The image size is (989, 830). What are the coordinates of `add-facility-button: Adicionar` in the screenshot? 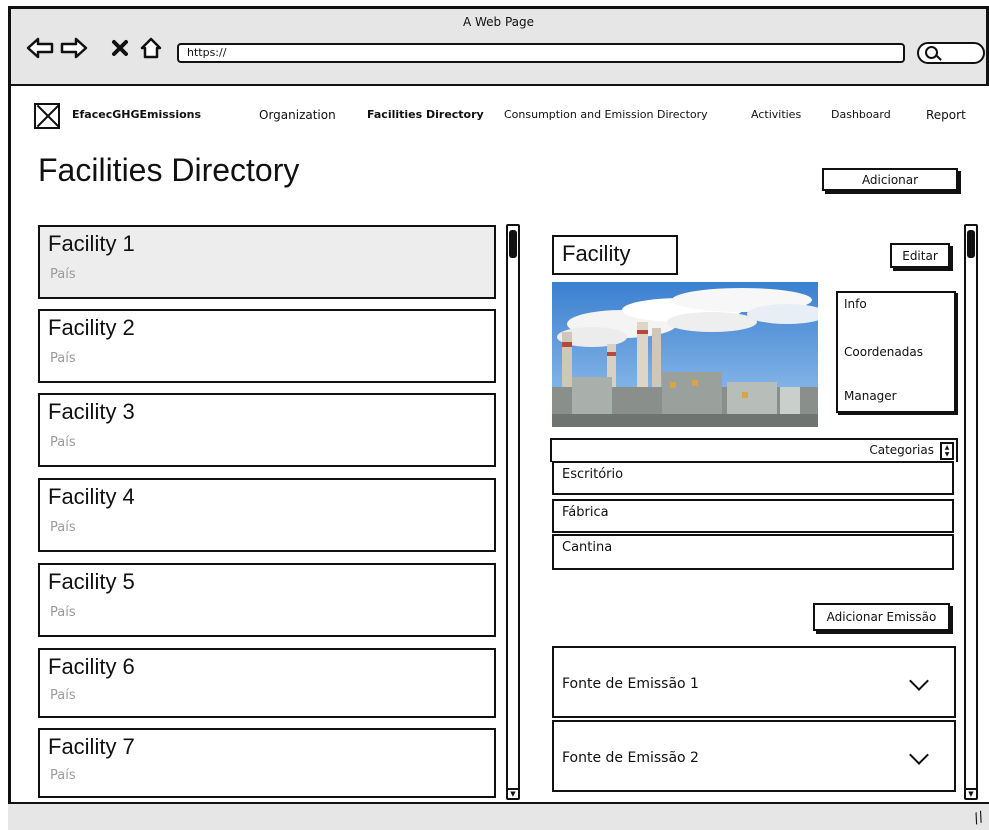 It's located at (890, 179).